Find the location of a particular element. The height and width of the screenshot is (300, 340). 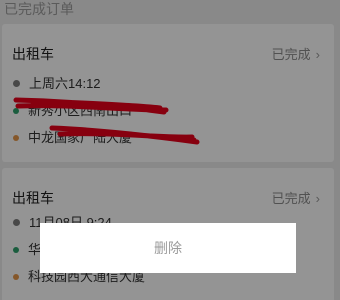

delete-button: 删除 is located at coordinates (168, 248).